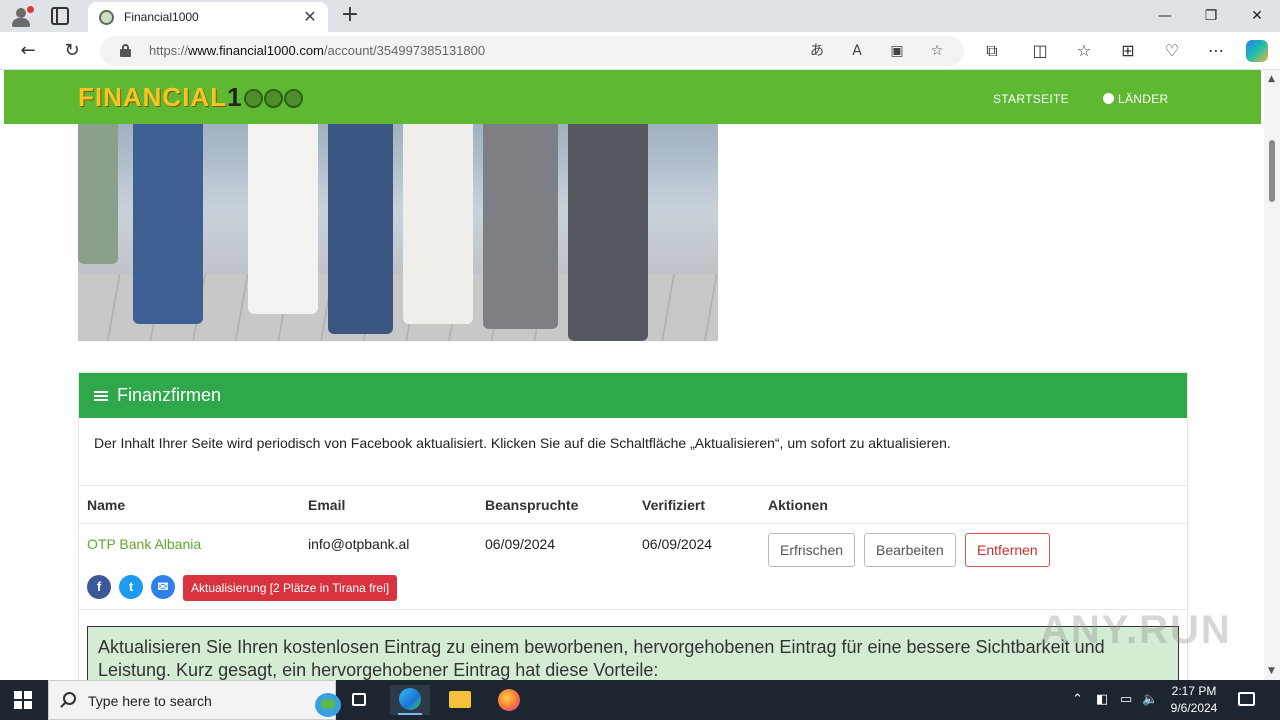  Describe the element at coordinates (125, 50) in the screenshot. I see `lock-icon` at that location.